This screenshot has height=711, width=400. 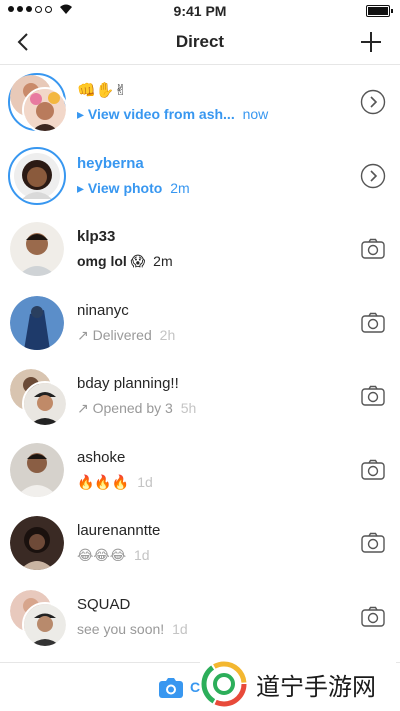 I want to click on thread-preview: ↗ Opened by 3 5h, so click(x=136, y=408).